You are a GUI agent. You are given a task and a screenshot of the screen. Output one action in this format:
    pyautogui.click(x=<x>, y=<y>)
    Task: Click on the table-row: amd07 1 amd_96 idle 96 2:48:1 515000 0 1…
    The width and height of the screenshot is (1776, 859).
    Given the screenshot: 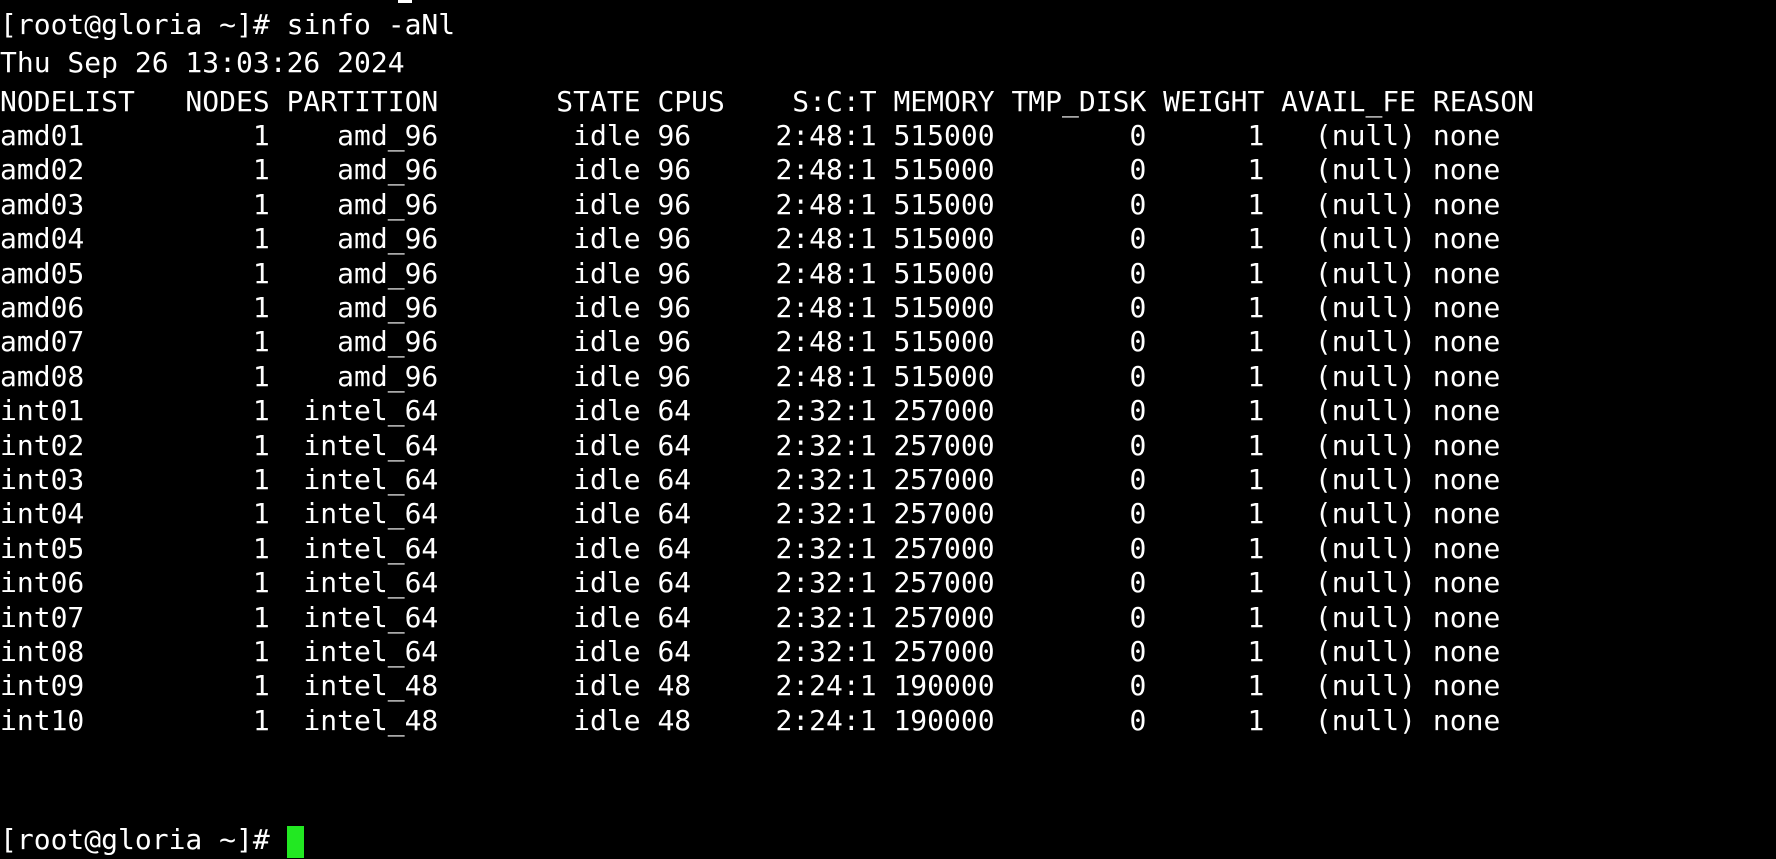 What is the action you would take?
    pyautogui.click(x=750, y=341)
    